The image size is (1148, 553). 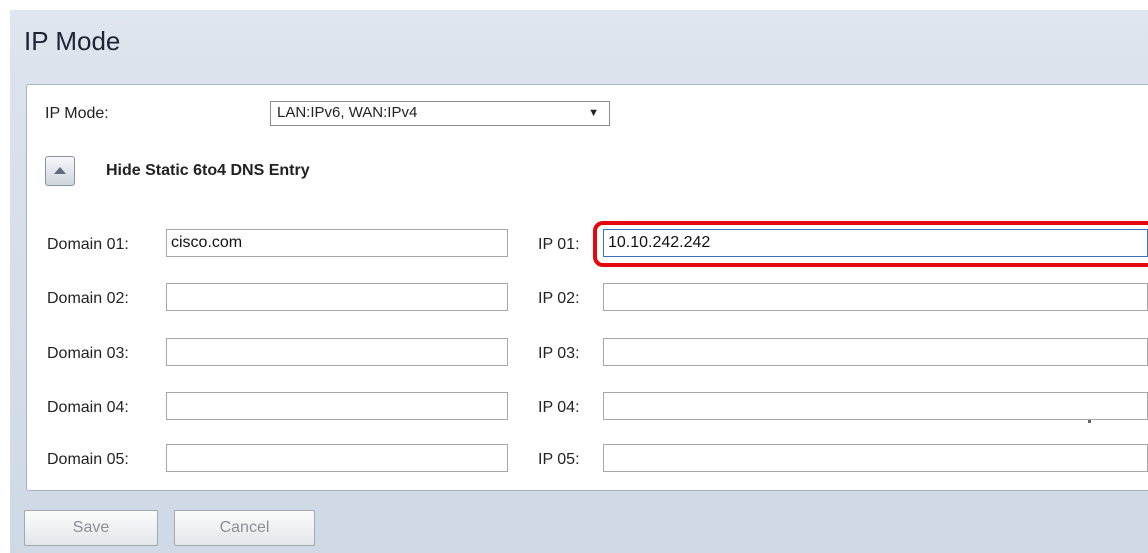 What do you see at coordinates (875, 243) in the screenshot?
I see `ip-01-input` at bounding box center [875, 243].